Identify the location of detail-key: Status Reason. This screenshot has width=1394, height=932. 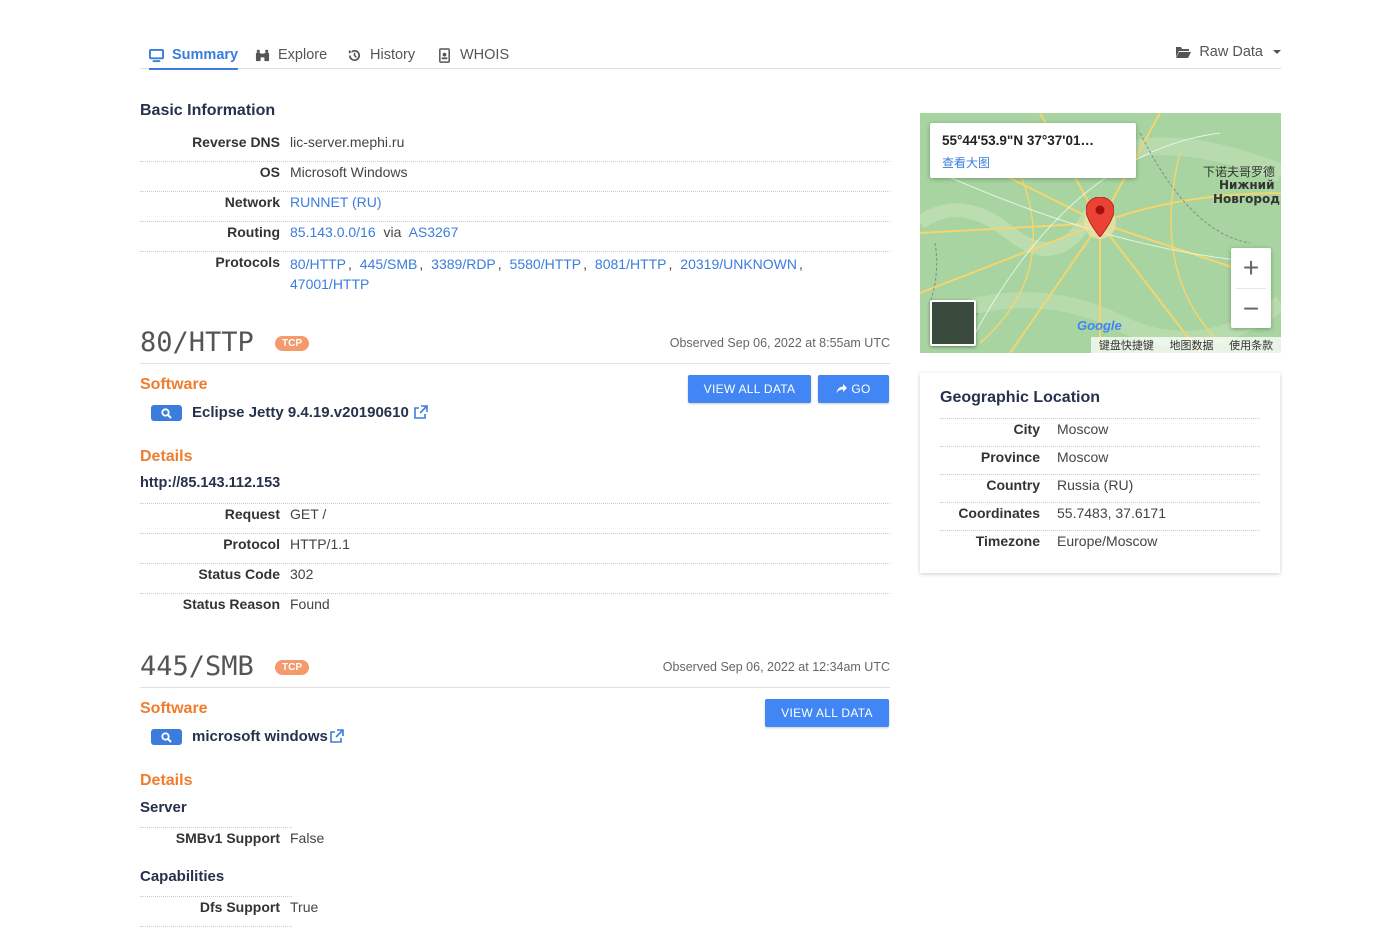
(231, 604).